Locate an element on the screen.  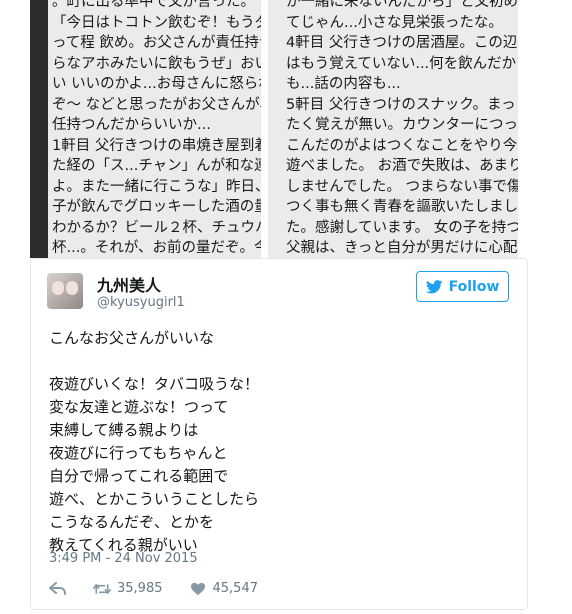
follow-label: Follow is located at coordinates (474, 286).